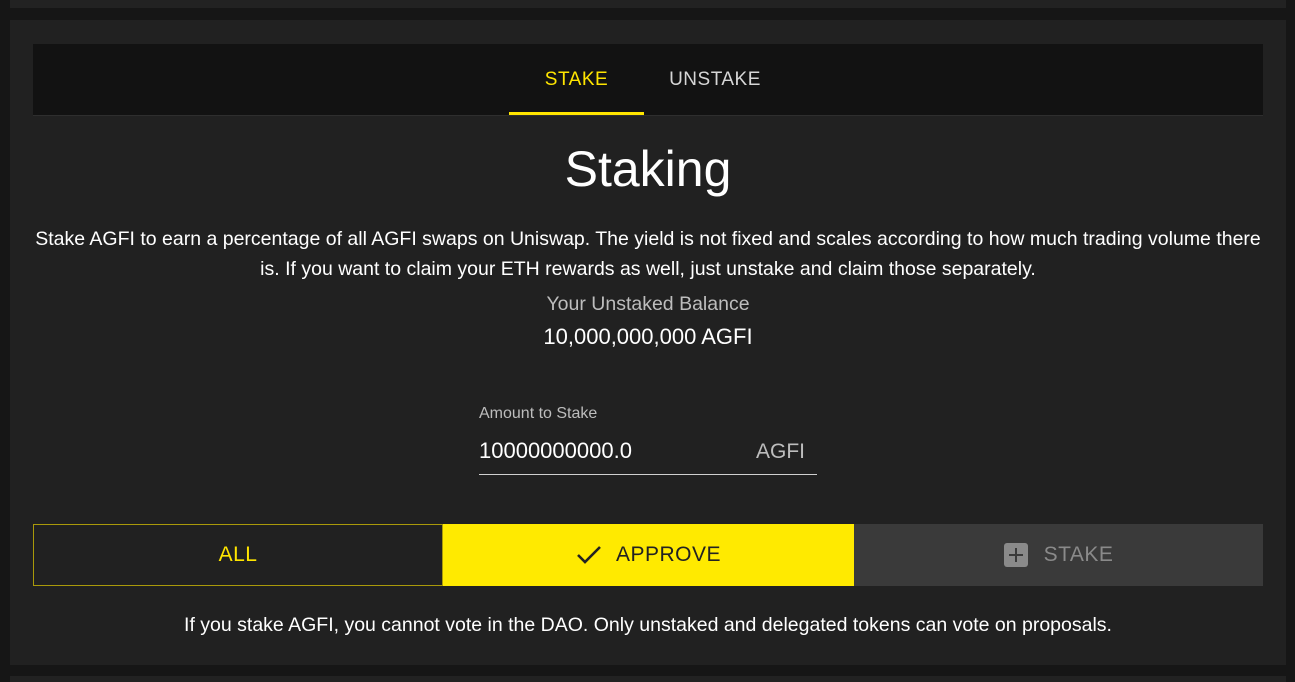 The width and height of the screenshot is (1295, 682). I want to click on amount-to-stake-label: Amount to Stake, so click(538, 413).